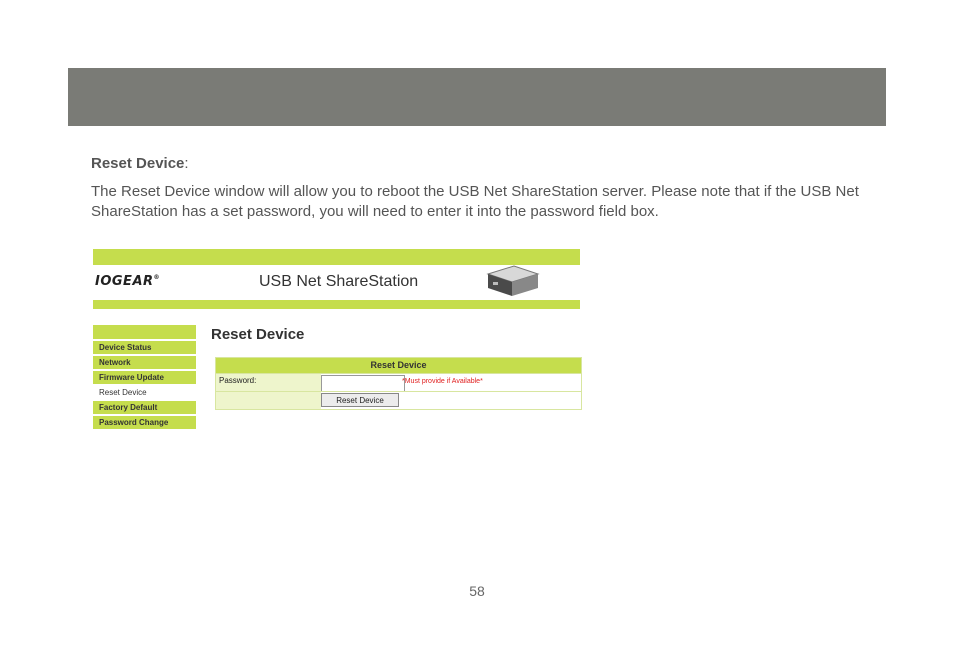  Describe the element at coordinates (144, 347) in the screenshot. I see `sidebar-item-device-status: Device Status` at that location.